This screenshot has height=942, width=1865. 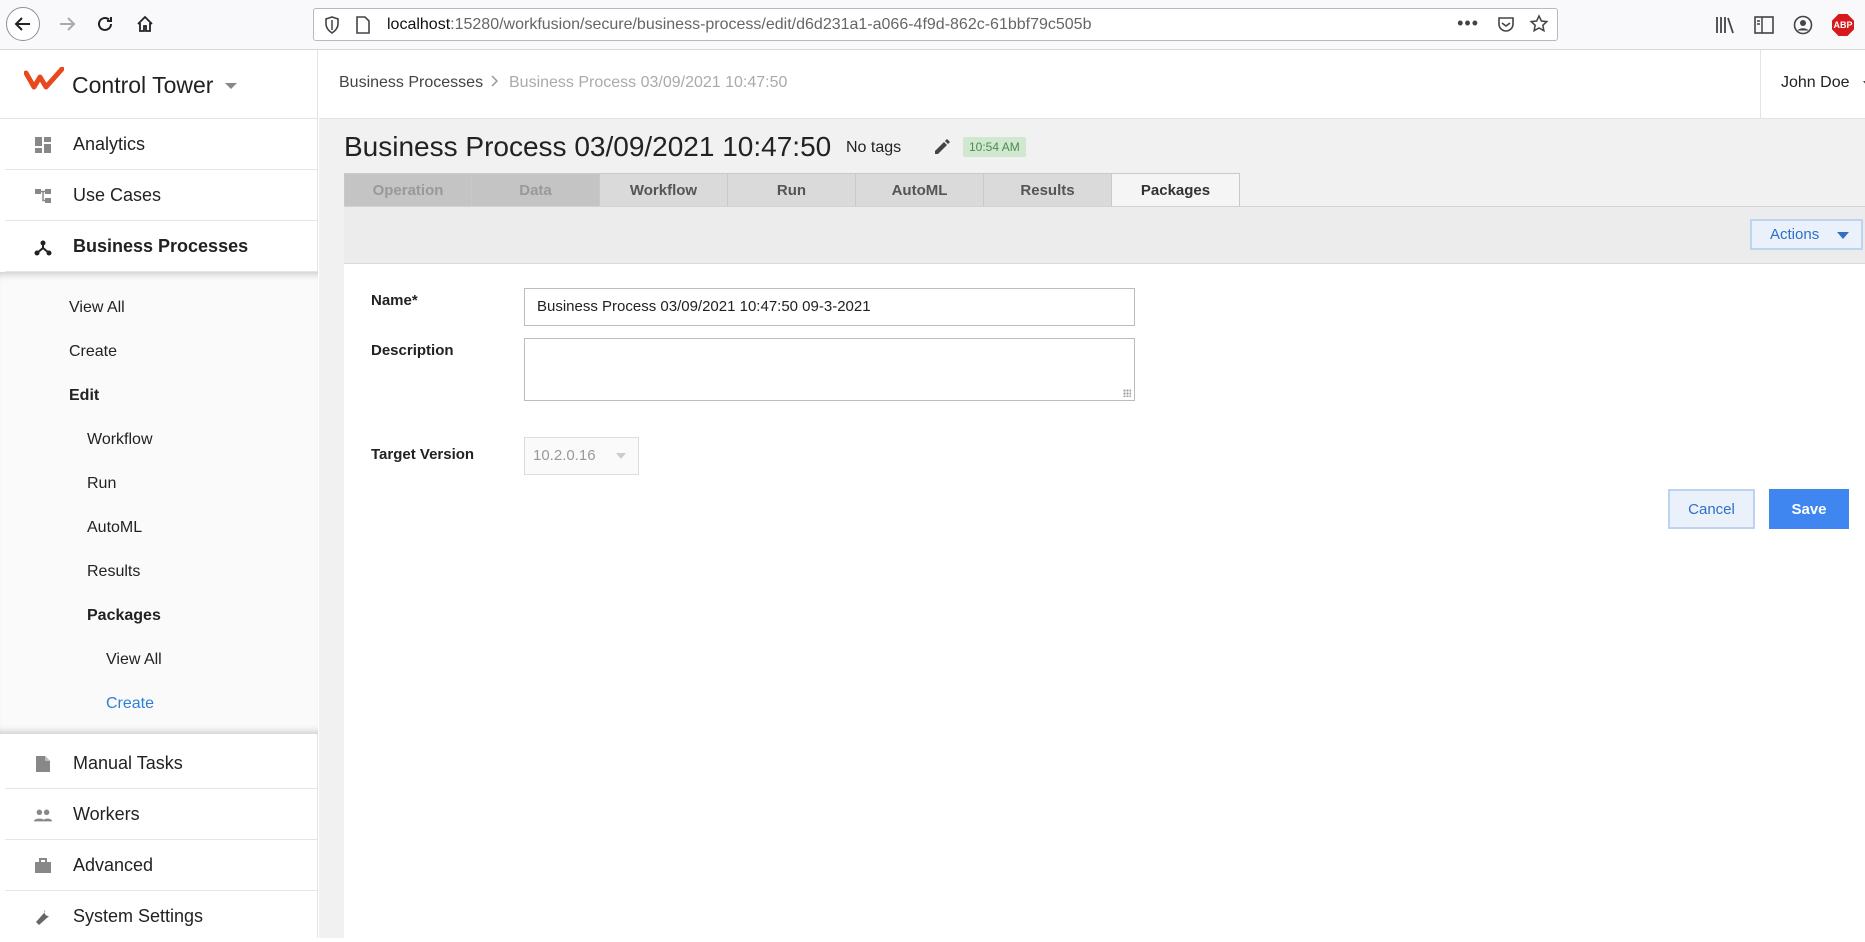 What do you see at coordinates (138, 916) in the screenshot?
I see `sidebar-item-label: System Settings` at bounding box center [138, 916].